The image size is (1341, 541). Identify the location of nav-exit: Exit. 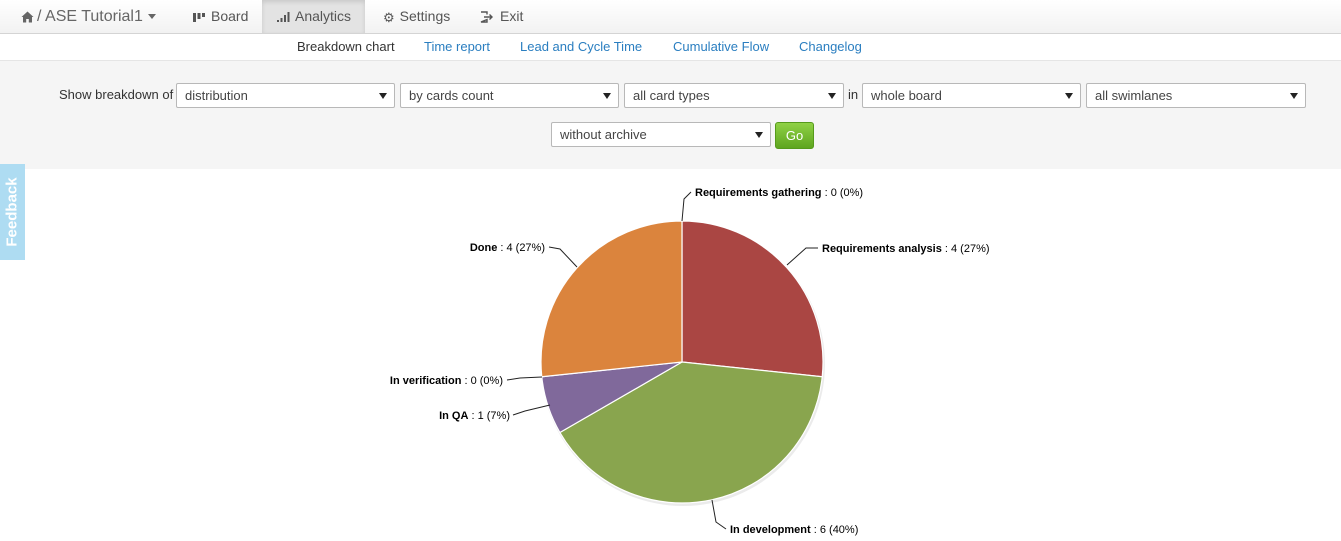
(501, 16).